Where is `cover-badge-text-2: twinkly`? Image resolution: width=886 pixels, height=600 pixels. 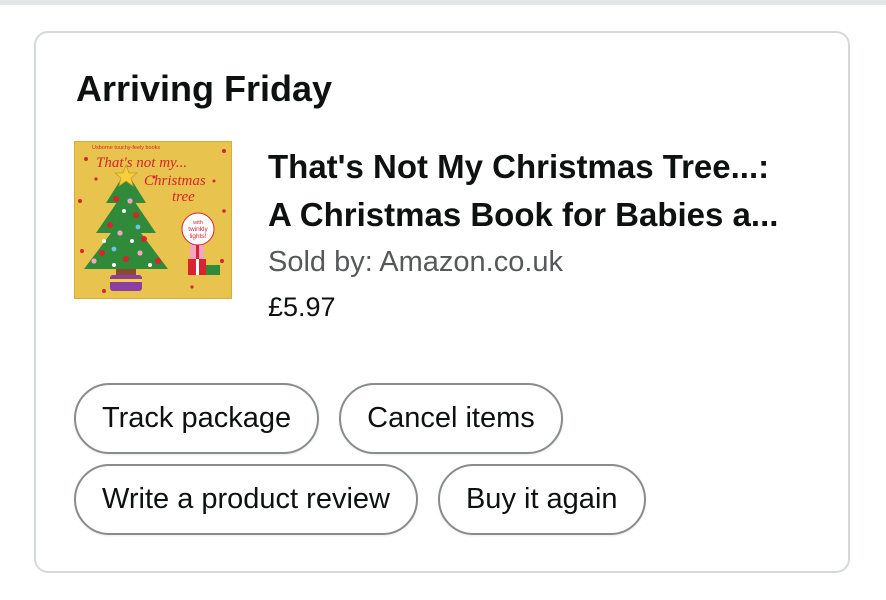 cover-badge-text-2: twinkly is located at coordinates (198, 229).